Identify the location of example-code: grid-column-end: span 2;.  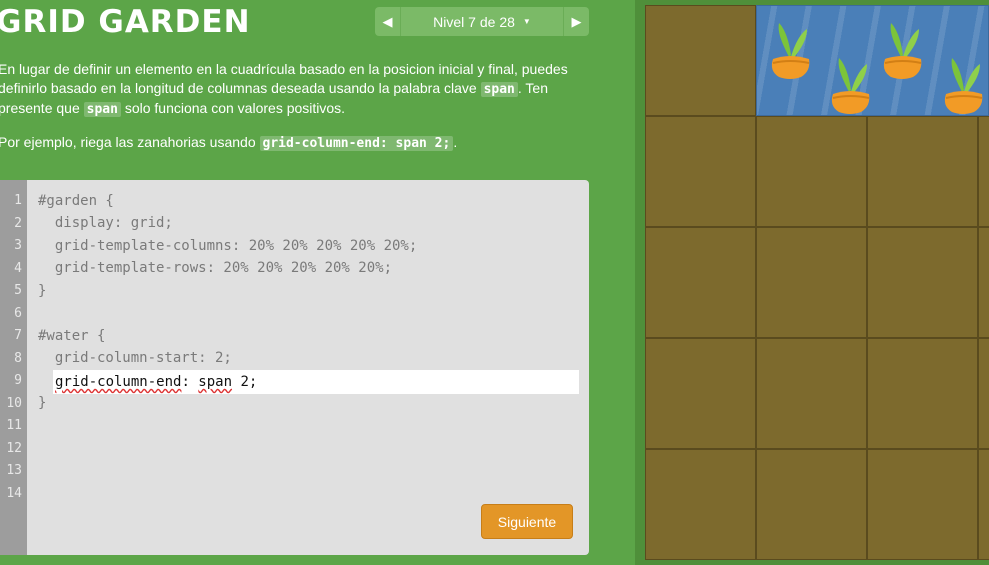
(356, 143).